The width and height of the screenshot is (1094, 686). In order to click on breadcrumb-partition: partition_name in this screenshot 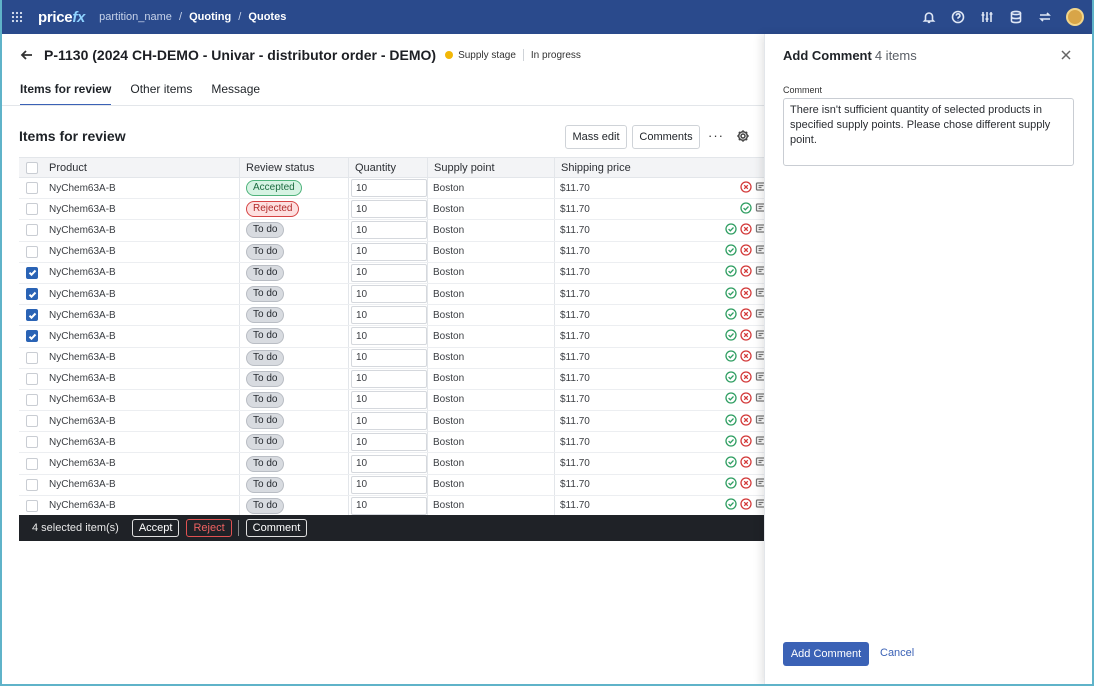, I will do `click(135, 17)`.